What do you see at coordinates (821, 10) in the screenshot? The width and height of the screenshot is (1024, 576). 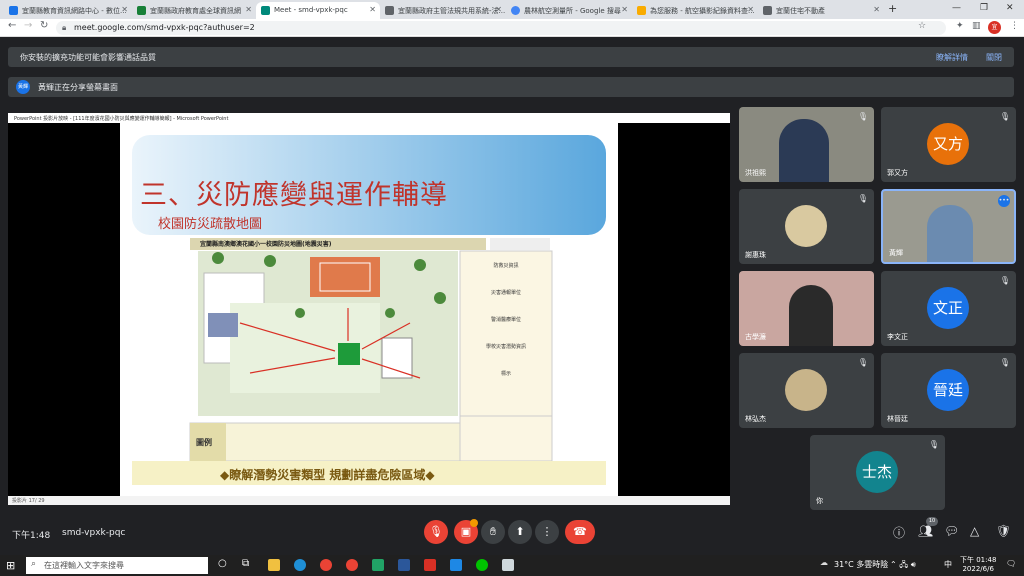 I see `browser-tab: 宜蘭住宅不動產 ✕` at bounding box center [821, 10].